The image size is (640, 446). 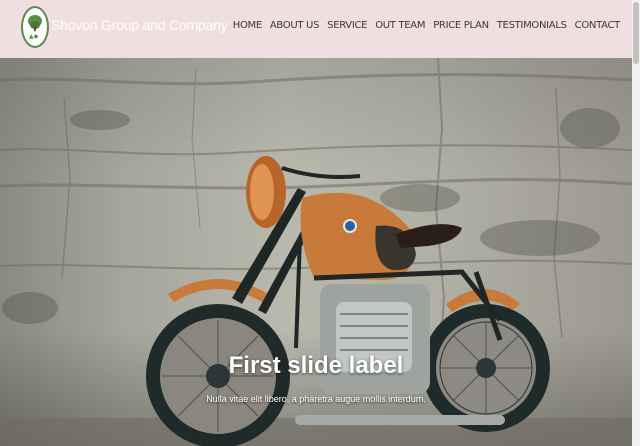 I want to click on nav-about-us: ABOUT US, so click(x=295, y=25).